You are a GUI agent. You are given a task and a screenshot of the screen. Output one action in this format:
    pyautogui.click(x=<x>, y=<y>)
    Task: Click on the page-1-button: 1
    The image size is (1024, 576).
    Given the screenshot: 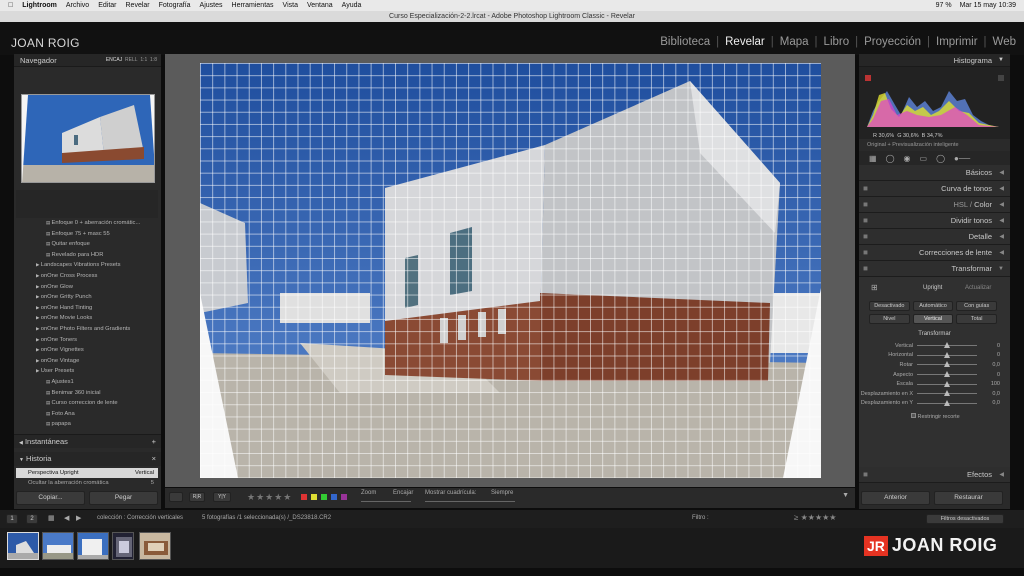 What is the action you would take?
    pyautogui.click(x=12, y=519)
    